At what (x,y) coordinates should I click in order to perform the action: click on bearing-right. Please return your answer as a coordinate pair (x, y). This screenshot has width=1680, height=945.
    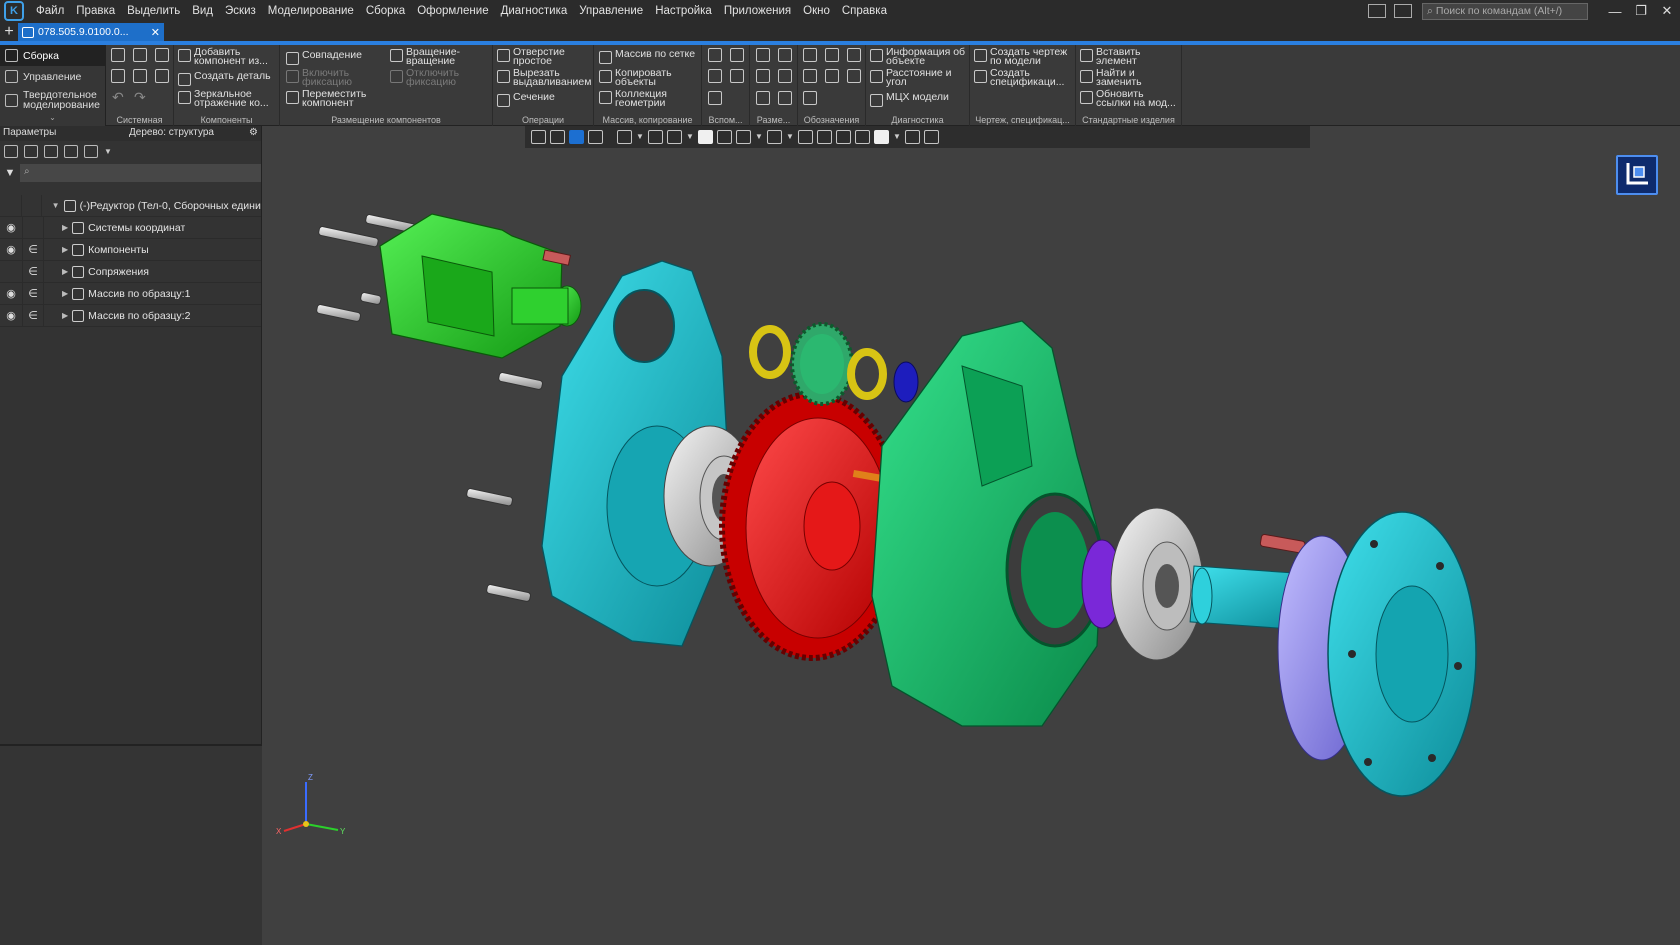
    Looking at the image, I should click on (1142, 584).